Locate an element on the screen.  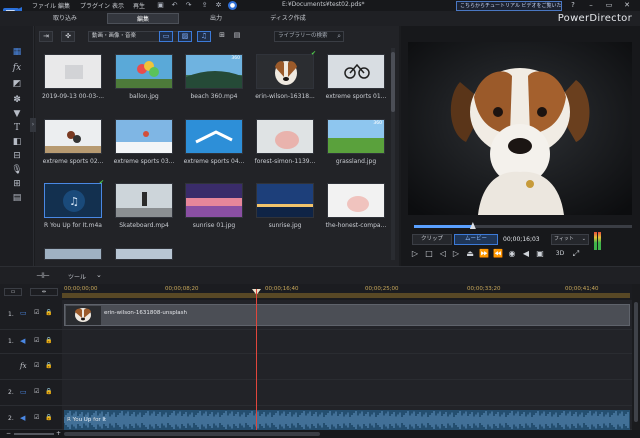
collapse-rail-icon: › is located at coordinates (33, 125).